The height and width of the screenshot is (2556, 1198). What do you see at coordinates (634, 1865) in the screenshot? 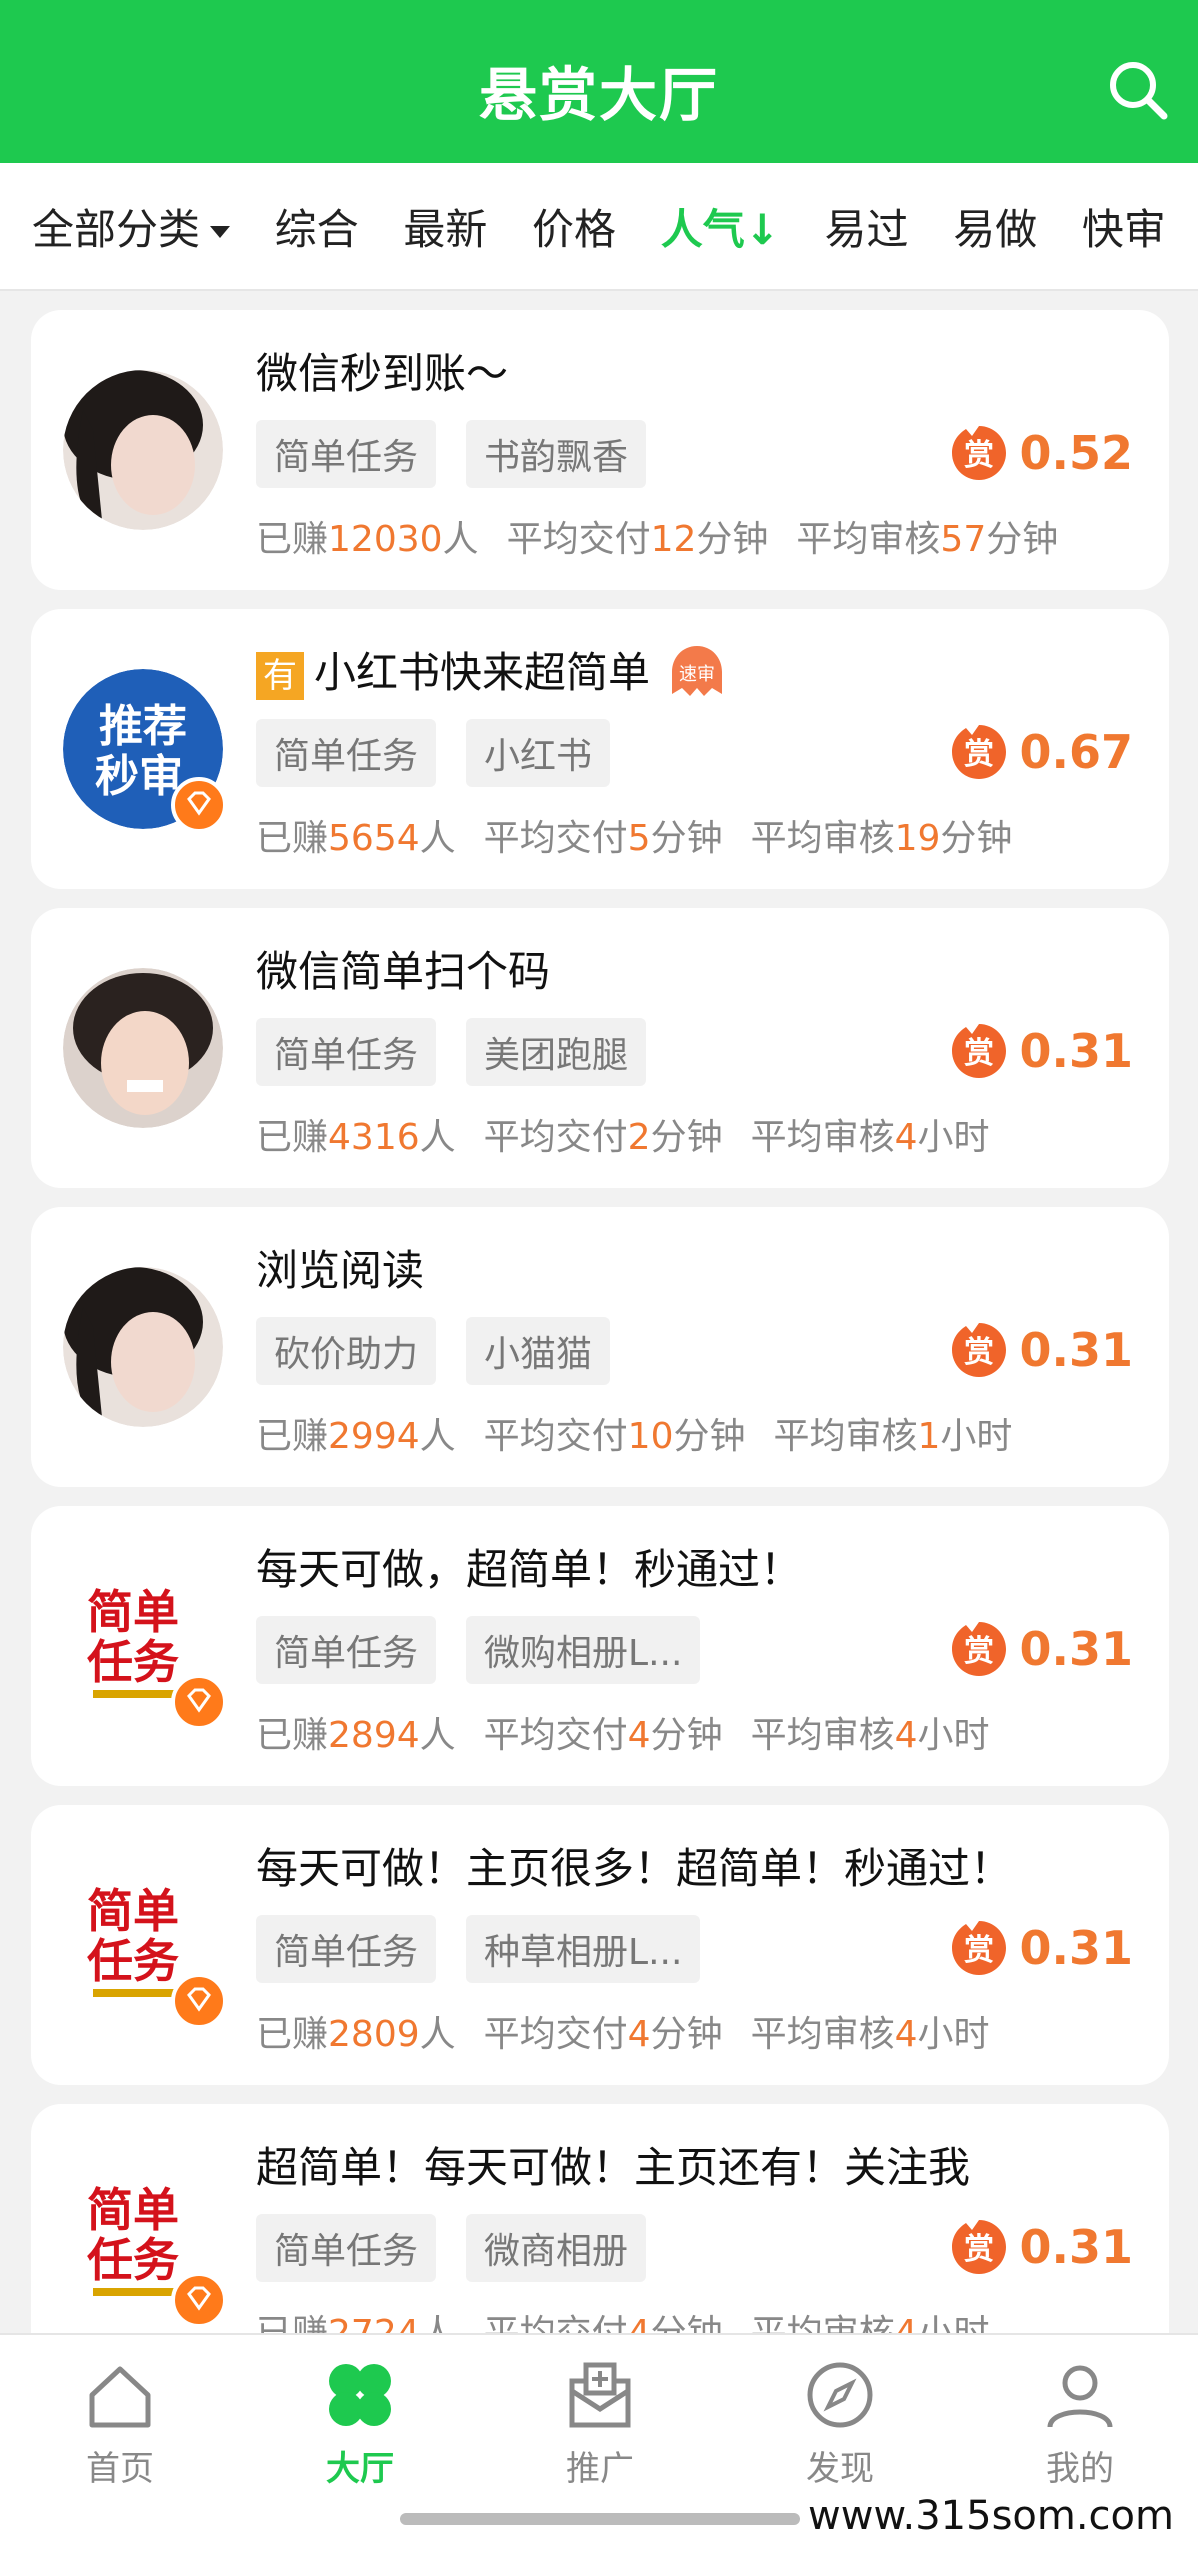
I see `task-title: 每天可做！主页很多！超简单！秒通过！` at bounding box center [634, 1865].